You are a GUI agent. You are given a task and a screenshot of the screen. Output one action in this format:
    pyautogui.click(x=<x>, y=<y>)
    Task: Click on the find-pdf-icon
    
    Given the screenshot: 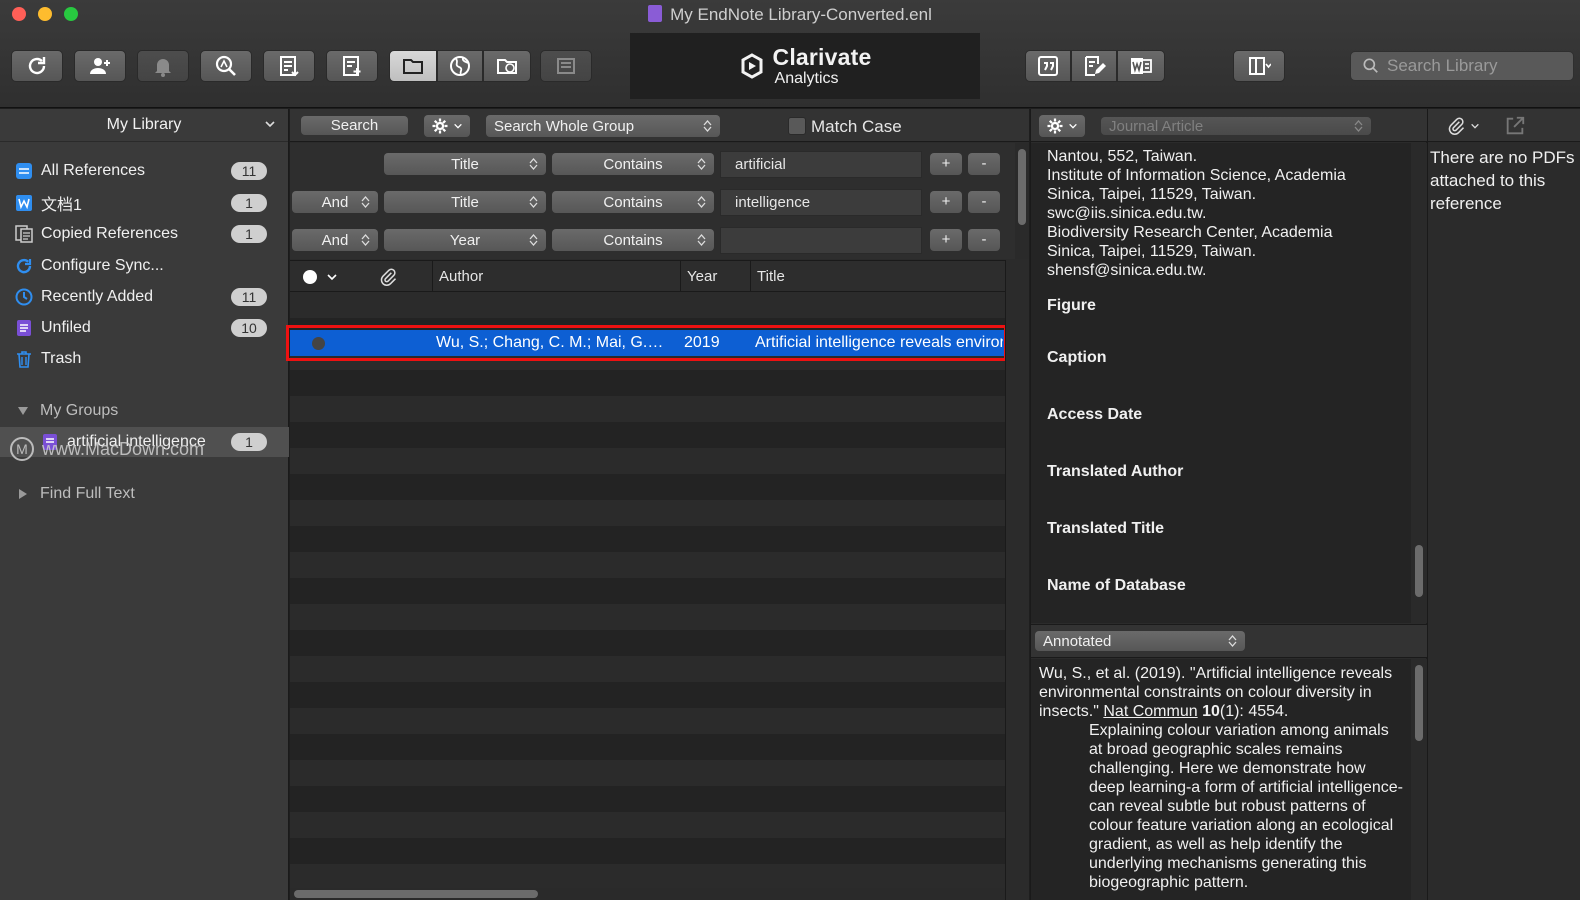 What is the action you would take?
    pyautogui.click(x=225, y=65)
    